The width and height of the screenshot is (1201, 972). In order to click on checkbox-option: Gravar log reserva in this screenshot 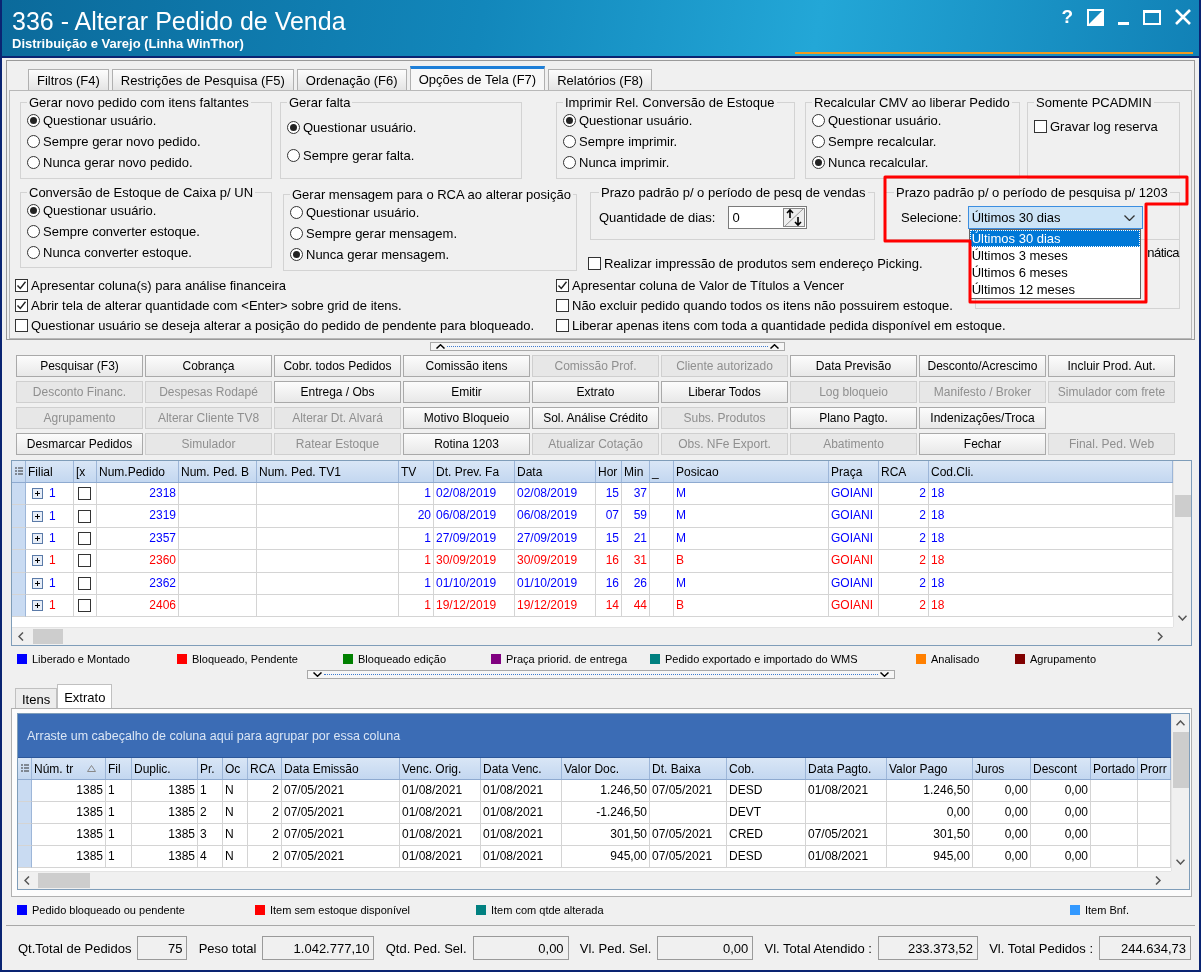, I will do `click(1103, 126)`.